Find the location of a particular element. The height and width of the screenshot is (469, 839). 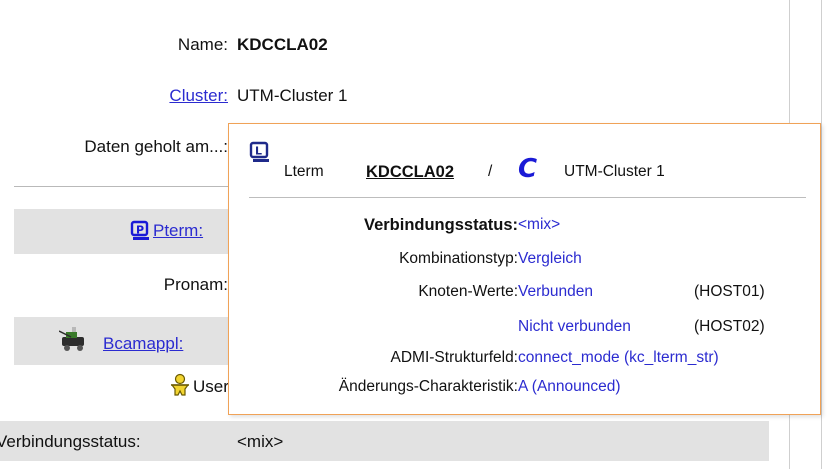

popup-verbindungsstatus-value: <mix> is located at coordinates (539, 224).